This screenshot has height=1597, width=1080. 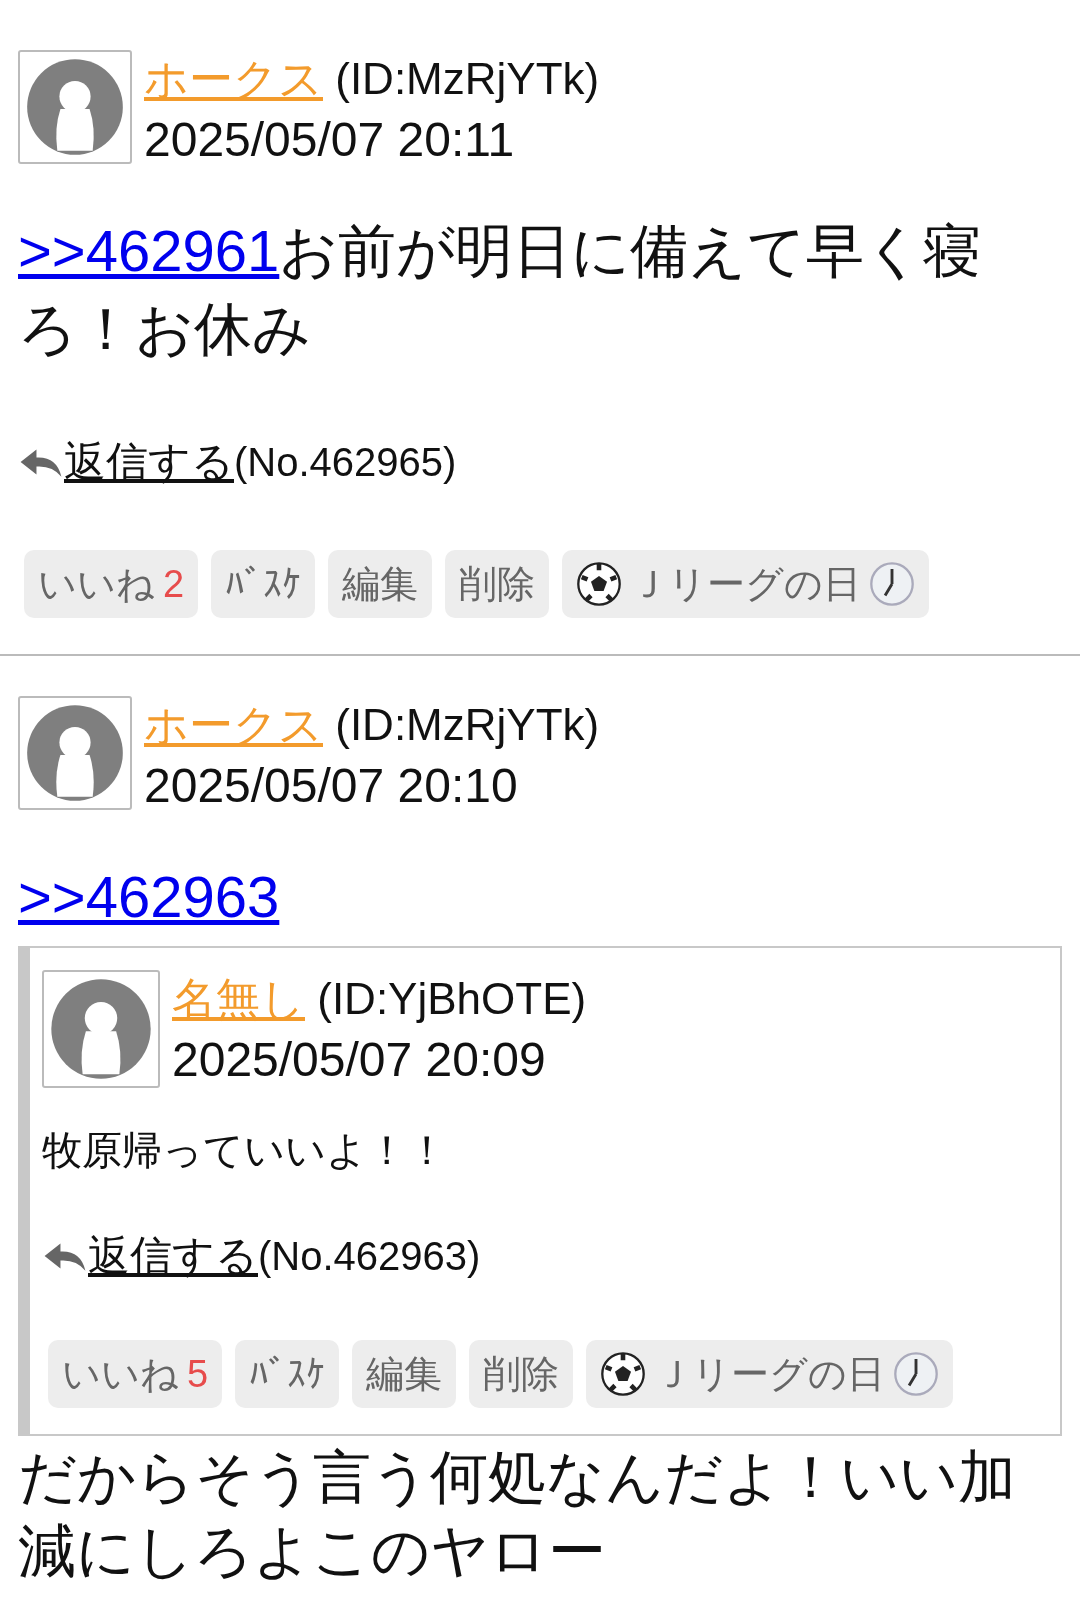 What do you see at coordinates (517, 1514) in the screenshot?
I see `post-text: だからそう言う何処なんだよ！いい加減にしろよこのヤロー` at bounding box center [517, 1514].